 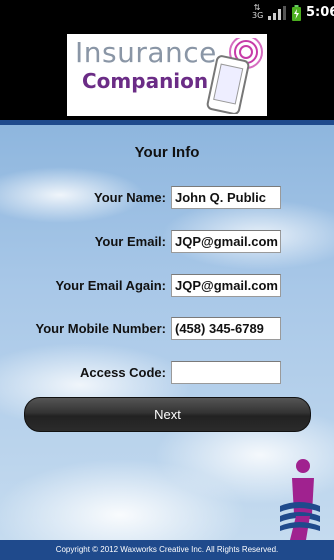 I want to click on network-3g-indicator: ⇅ 3G, so click(x=258, y=11).